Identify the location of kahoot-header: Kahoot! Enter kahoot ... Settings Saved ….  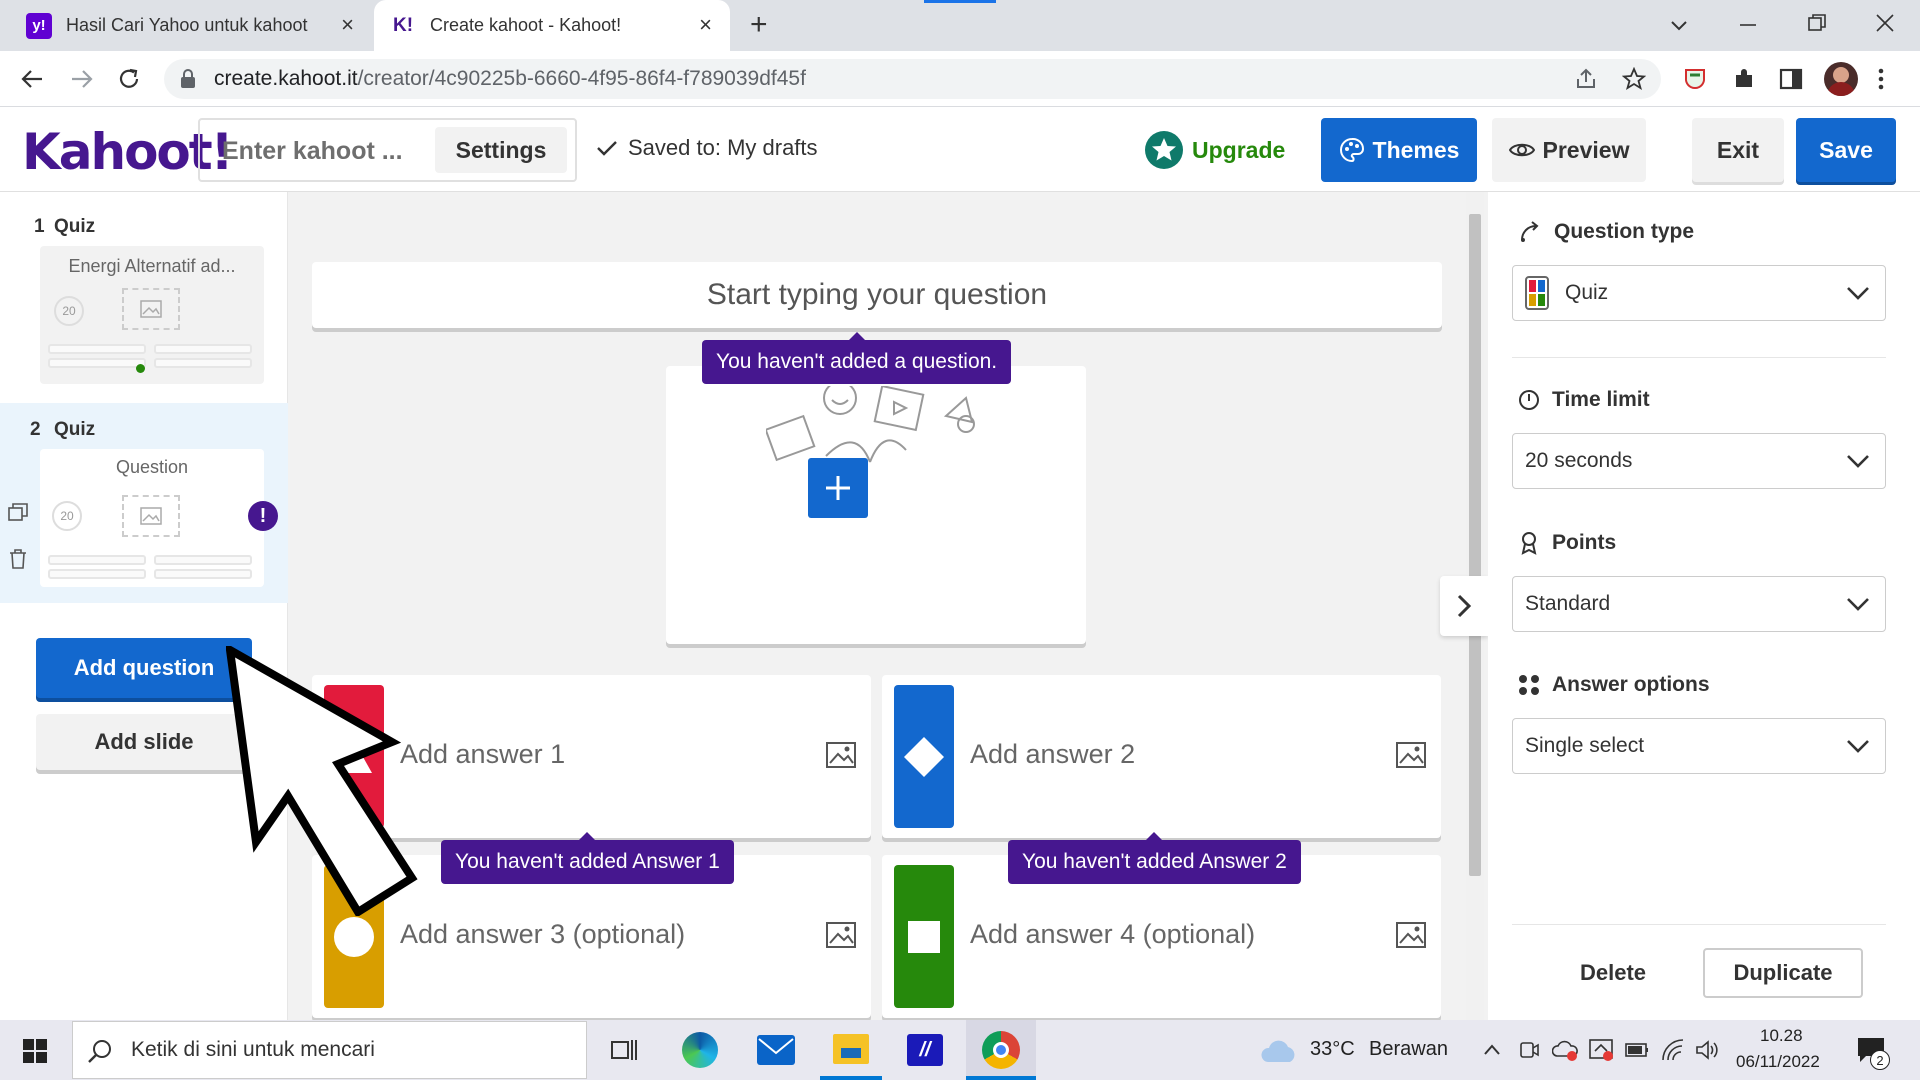
(960, 149).